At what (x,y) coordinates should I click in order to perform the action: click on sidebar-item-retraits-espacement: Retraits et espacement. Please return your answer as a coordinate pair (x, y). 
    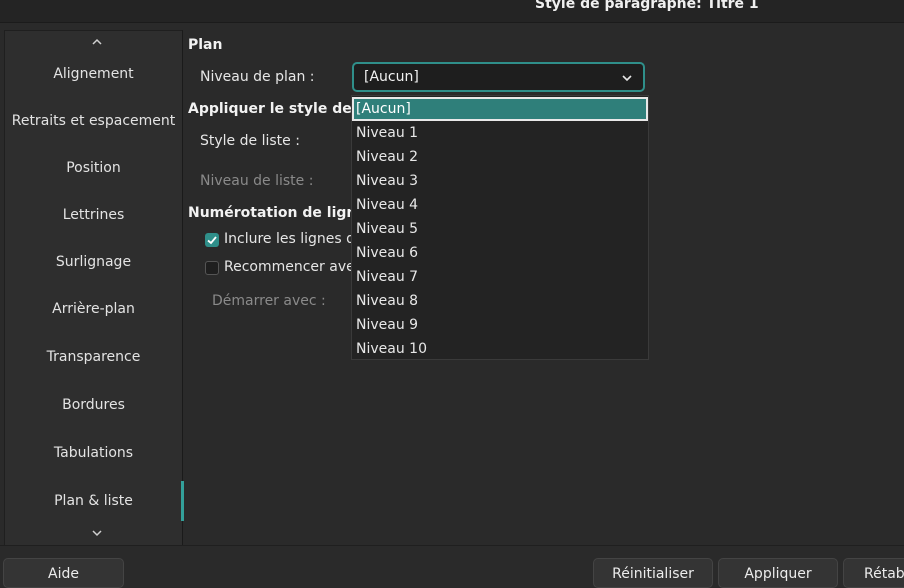
    Looking at the image, I should click on (93, 121).